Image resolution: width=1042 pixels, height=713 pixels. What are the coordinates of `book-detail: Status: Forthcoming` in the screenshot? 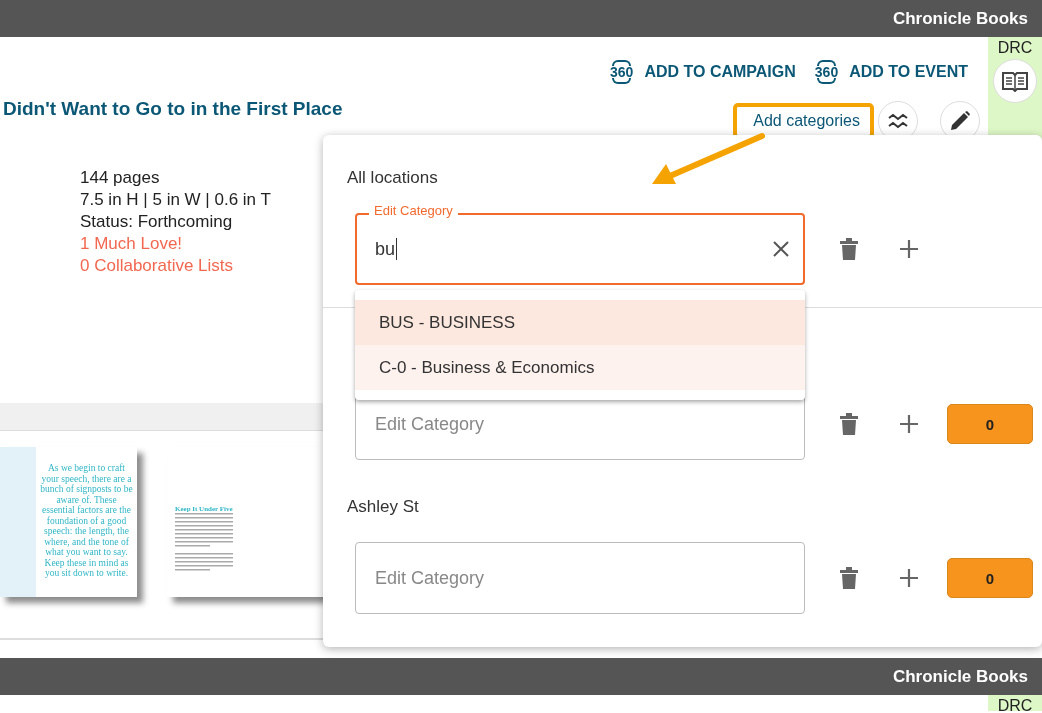 It's located at (156, 222).